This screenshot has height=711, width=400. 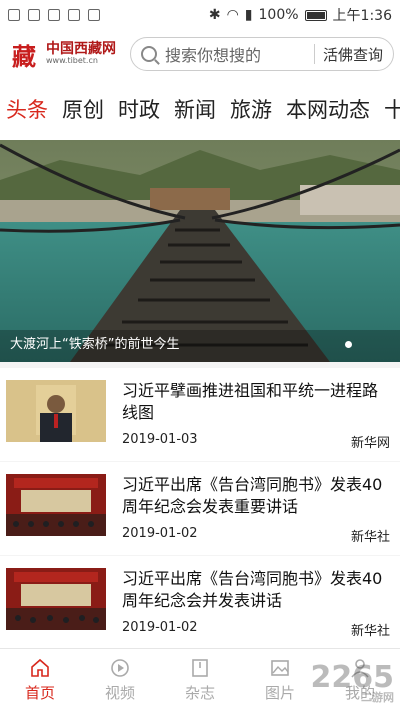 What do you see at coordinates (348, 344) in the screenshot?
I see `carousel-indicator` at bounding box center [348, 344].